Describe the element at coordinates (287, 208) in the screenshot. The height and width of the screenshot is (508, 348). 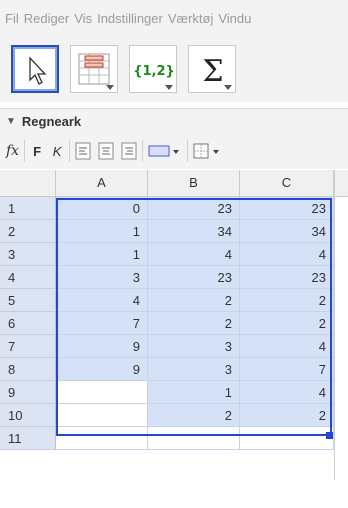
I see `cell-c1: 23` at that location.